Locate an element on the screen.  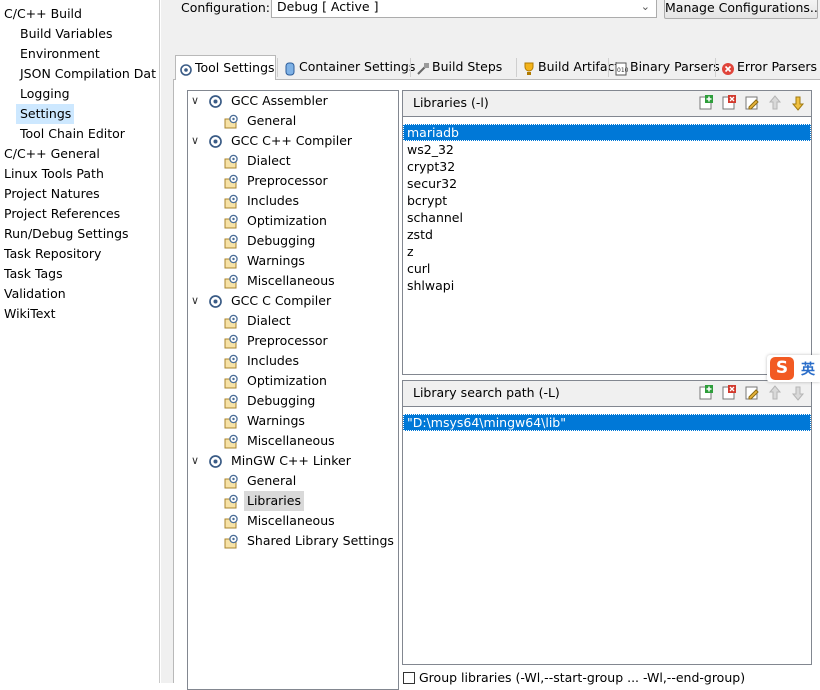
ime-indicator: S 英 is located at coordinates (793, 368).